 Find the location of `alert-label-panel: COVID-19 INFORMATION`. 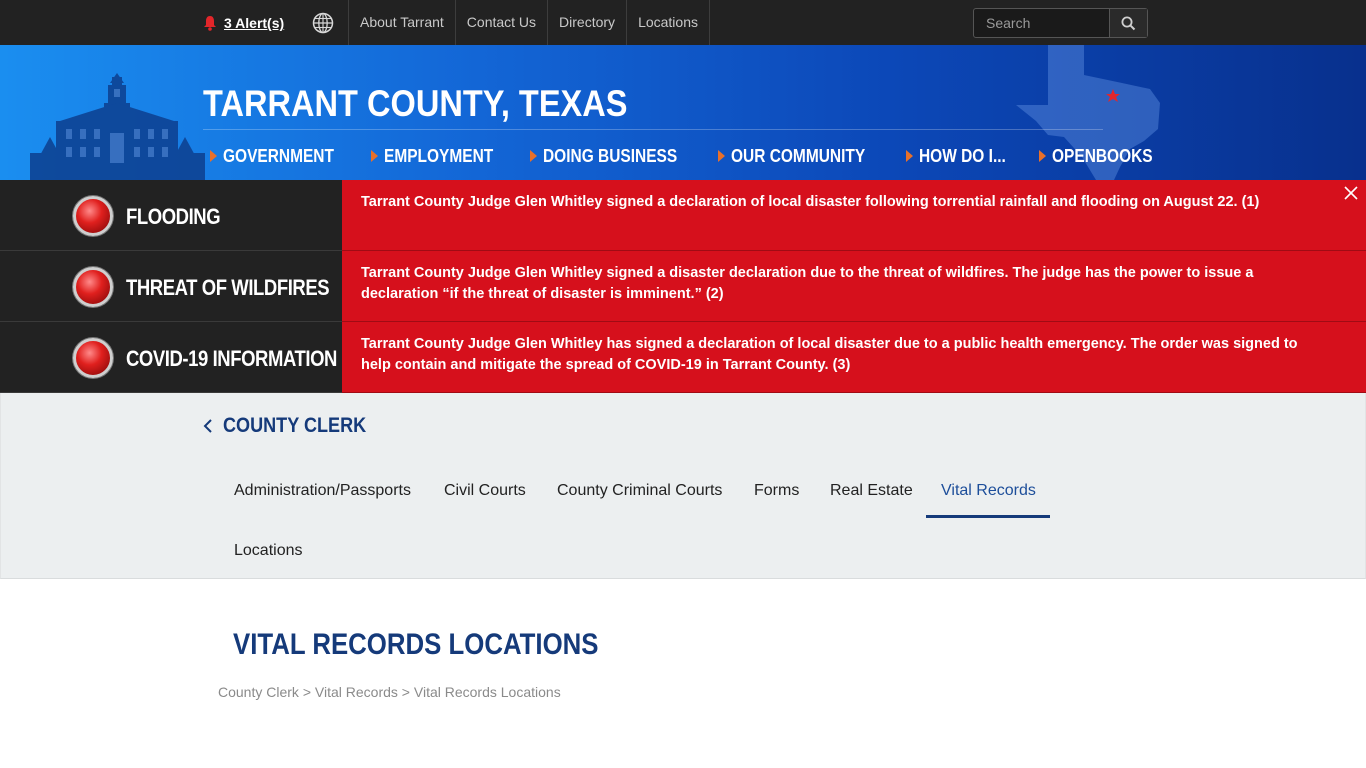

alert-label-panel: COVID-19 INFORMATION is located at coordinates (171, 357).